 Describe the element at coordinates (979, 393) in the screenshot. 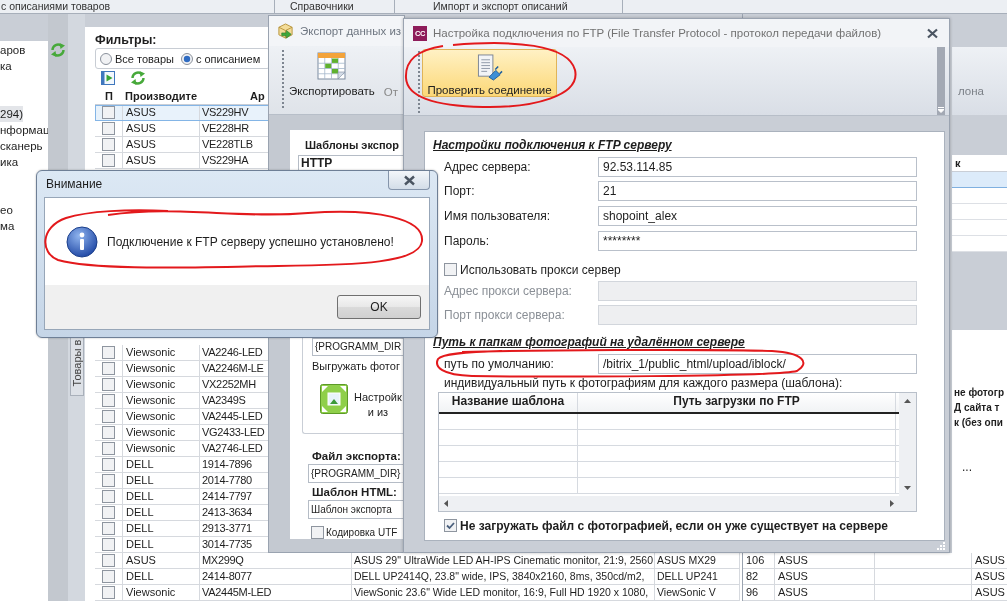

I see `info-text: не фотогр` at that location.